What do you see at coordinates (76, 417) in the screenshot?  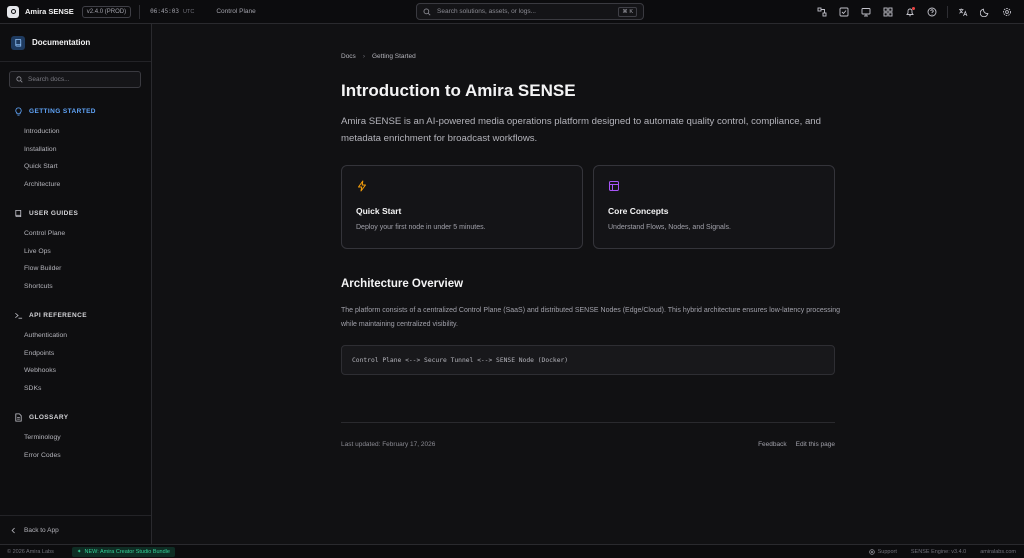 I see `section-header-glossary: GLOSSARY` at bounding box center [76, 417].